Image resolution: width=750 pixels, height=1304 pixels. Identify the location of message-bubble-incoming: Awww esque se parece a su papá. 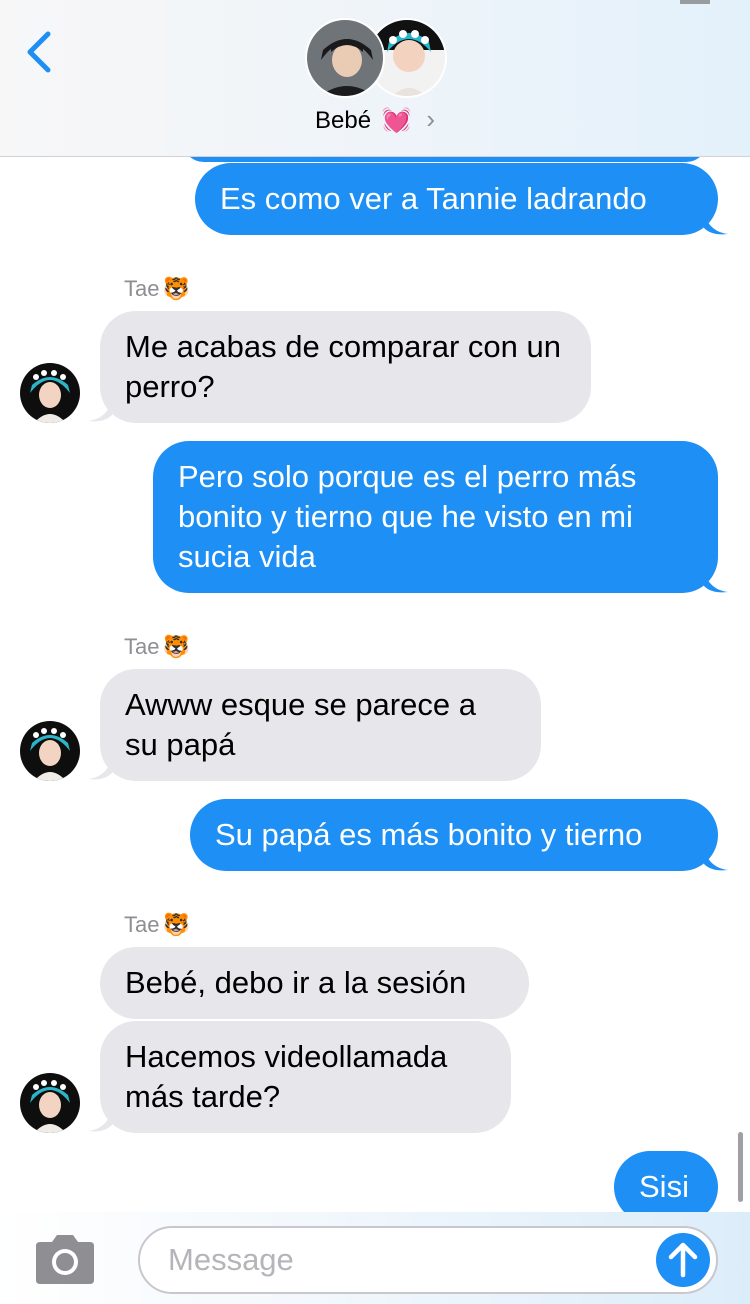
(320, 725).